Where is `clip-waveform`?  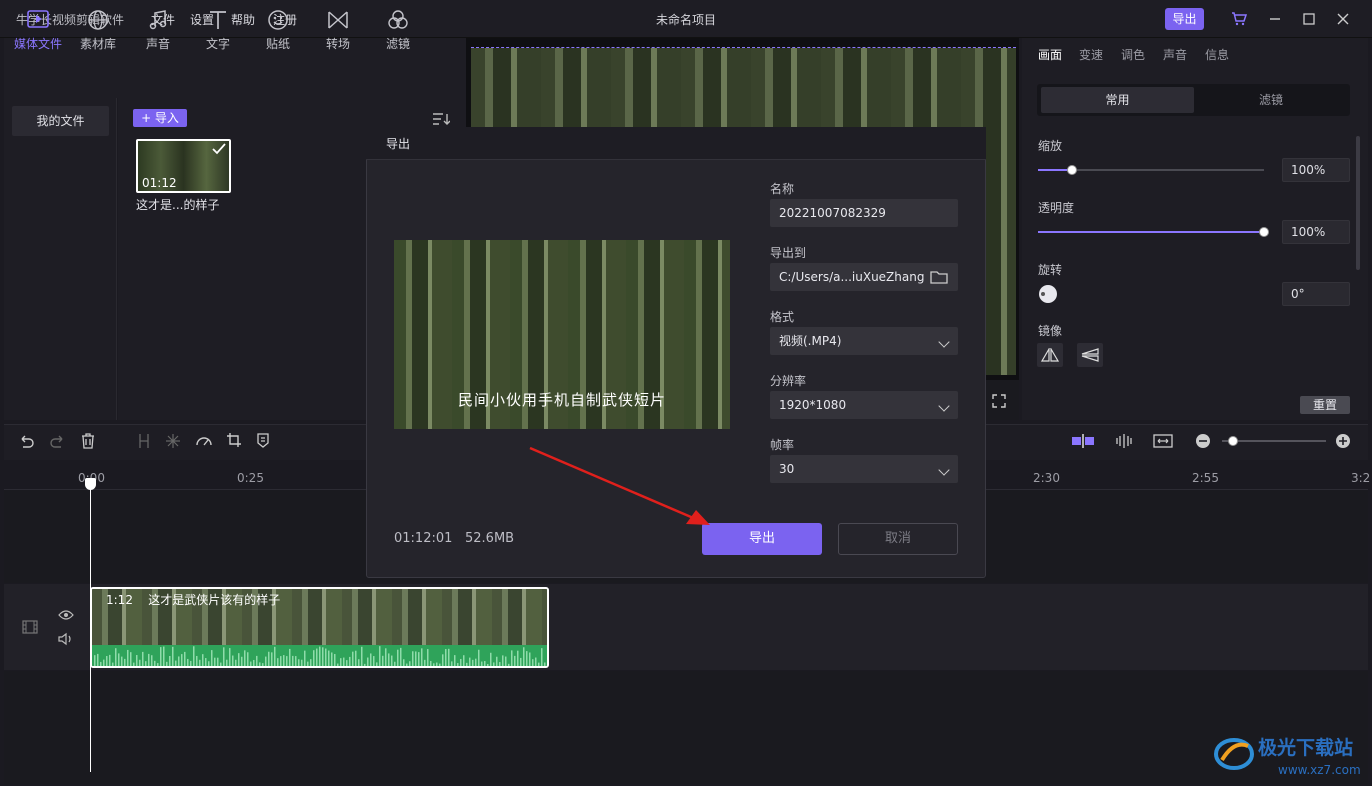
clip-waveform is located at coordinates (319, 655).